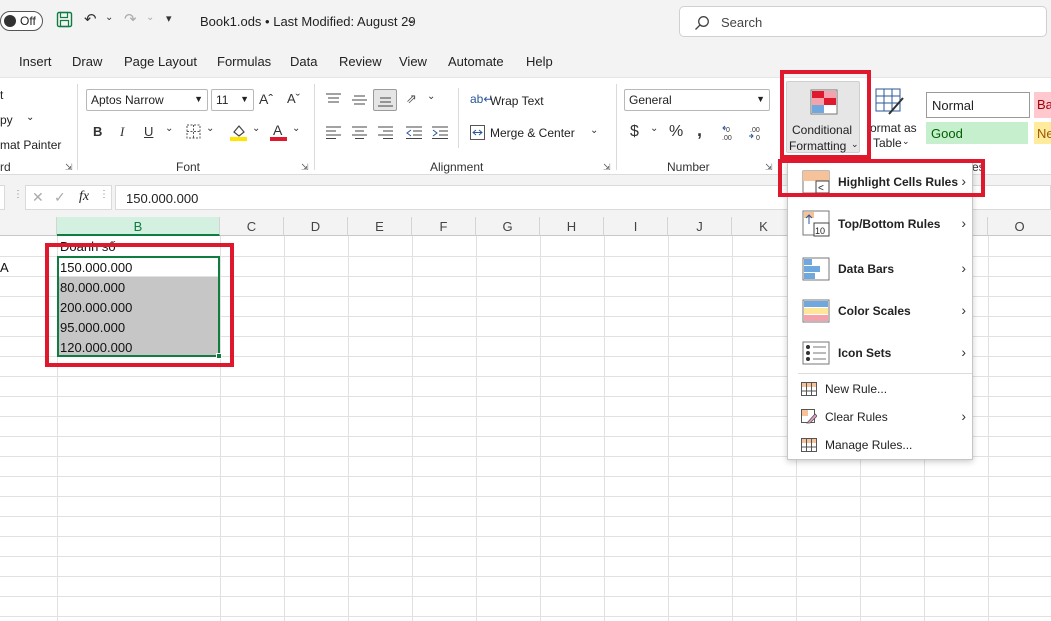 This screenshot has width=1051, height=621. I want to click on cell-style-good: Good, so click(977, 133).